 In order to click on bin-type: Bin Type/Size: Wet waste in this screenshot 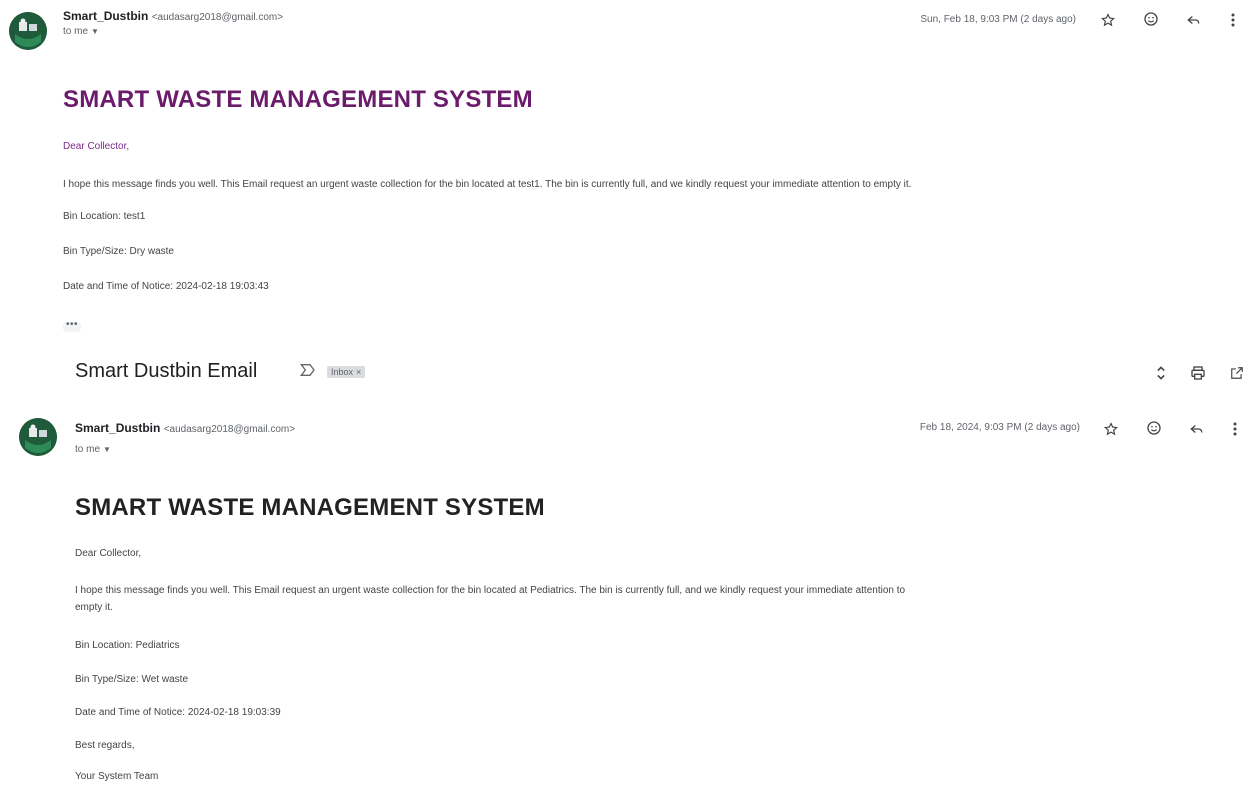, I will do `click(132, 679)`.